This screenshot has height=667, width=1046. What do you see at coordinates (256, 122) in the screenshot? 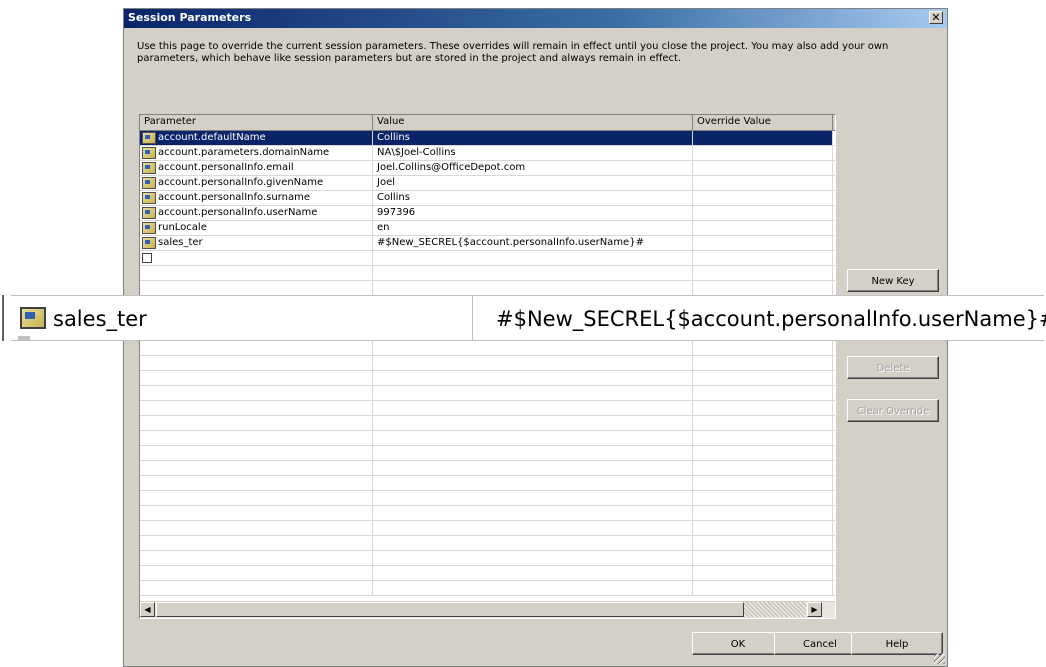
I see `column-header-parameter: Parameter` at bounding box center [256, 122].